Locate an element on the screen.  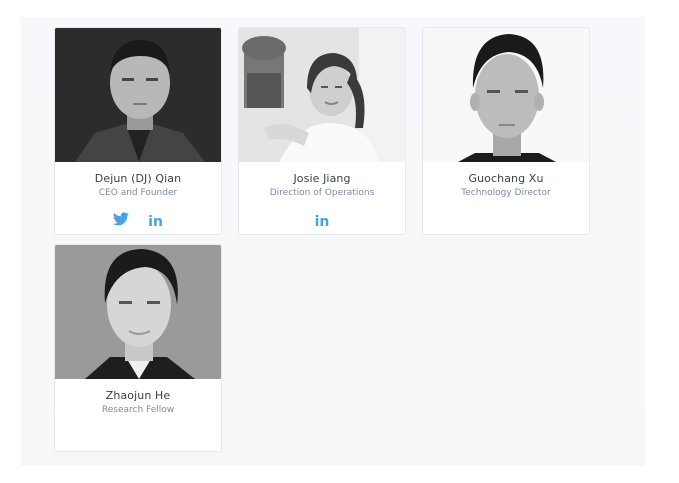
team-member-card: Josie Jiang Direction of Operations in is located at coordinates (322, 131).